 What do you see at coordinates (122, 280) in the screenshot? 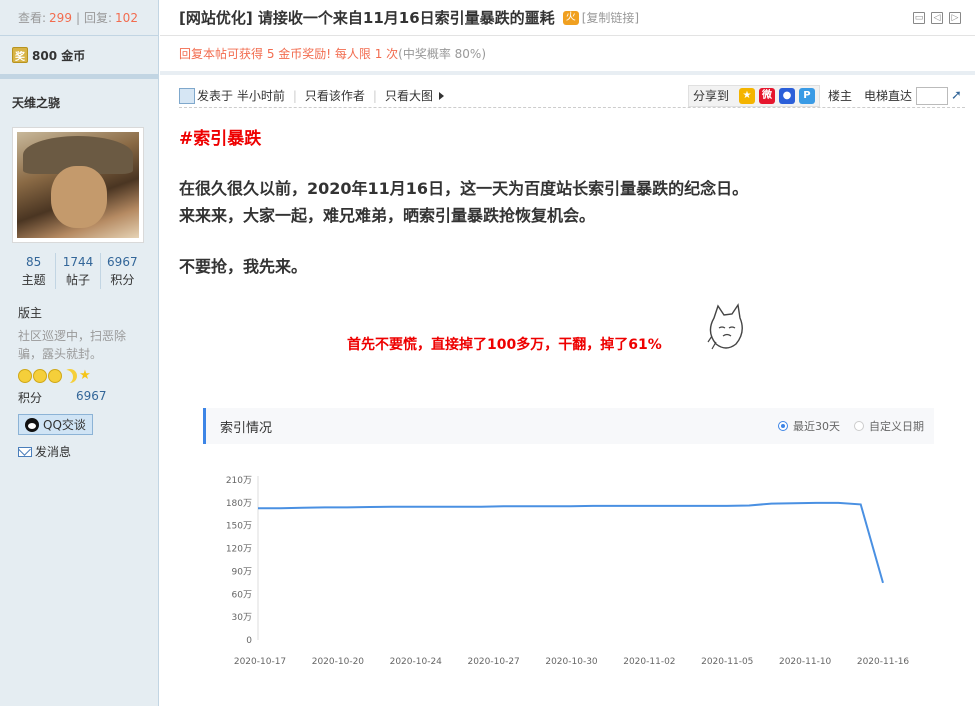
I see `stat-points-label: 积分` at bounding box center [122, 280].